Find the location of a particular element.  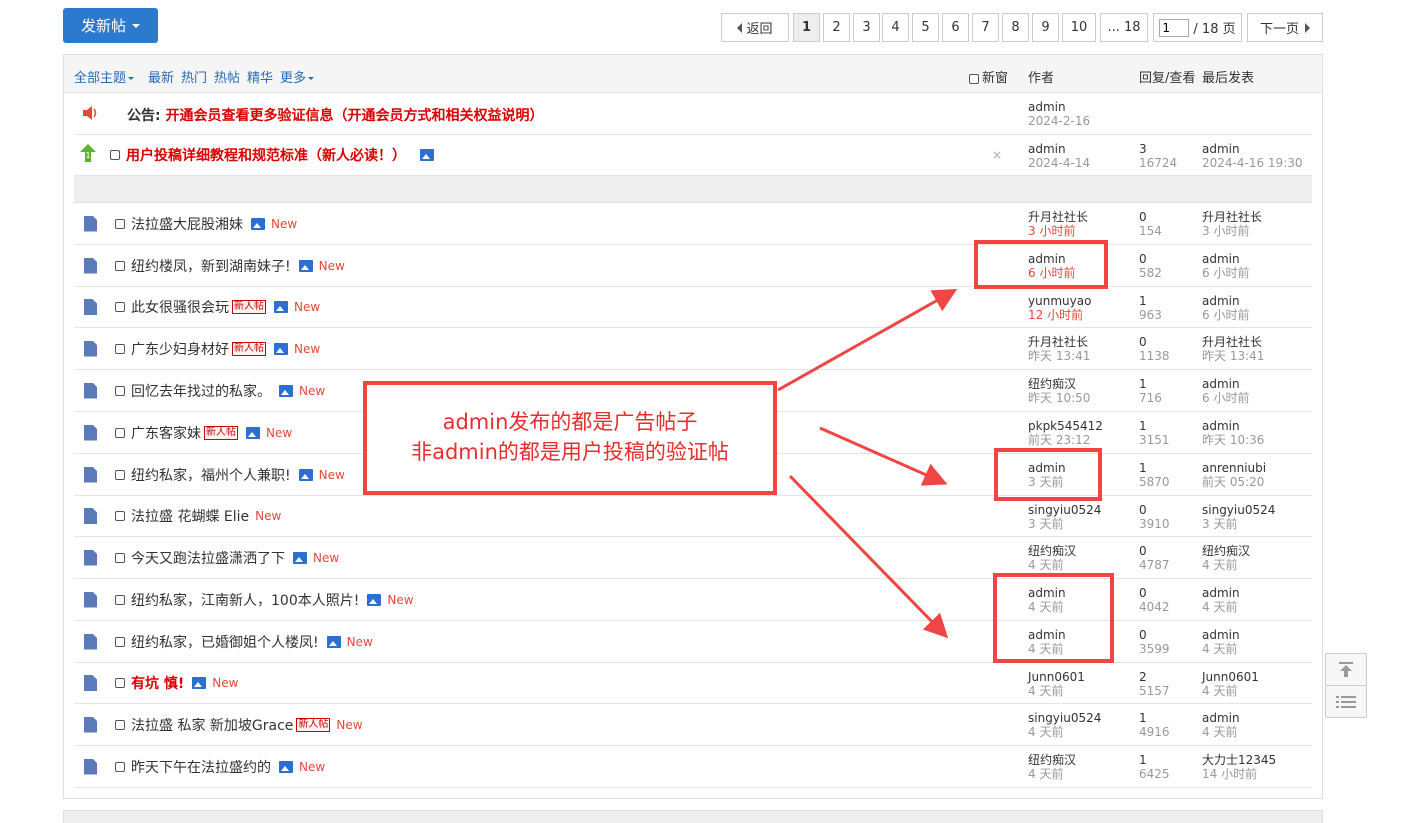

thread-last-user: 大力士12345 is located at coordinates (1239, 760).